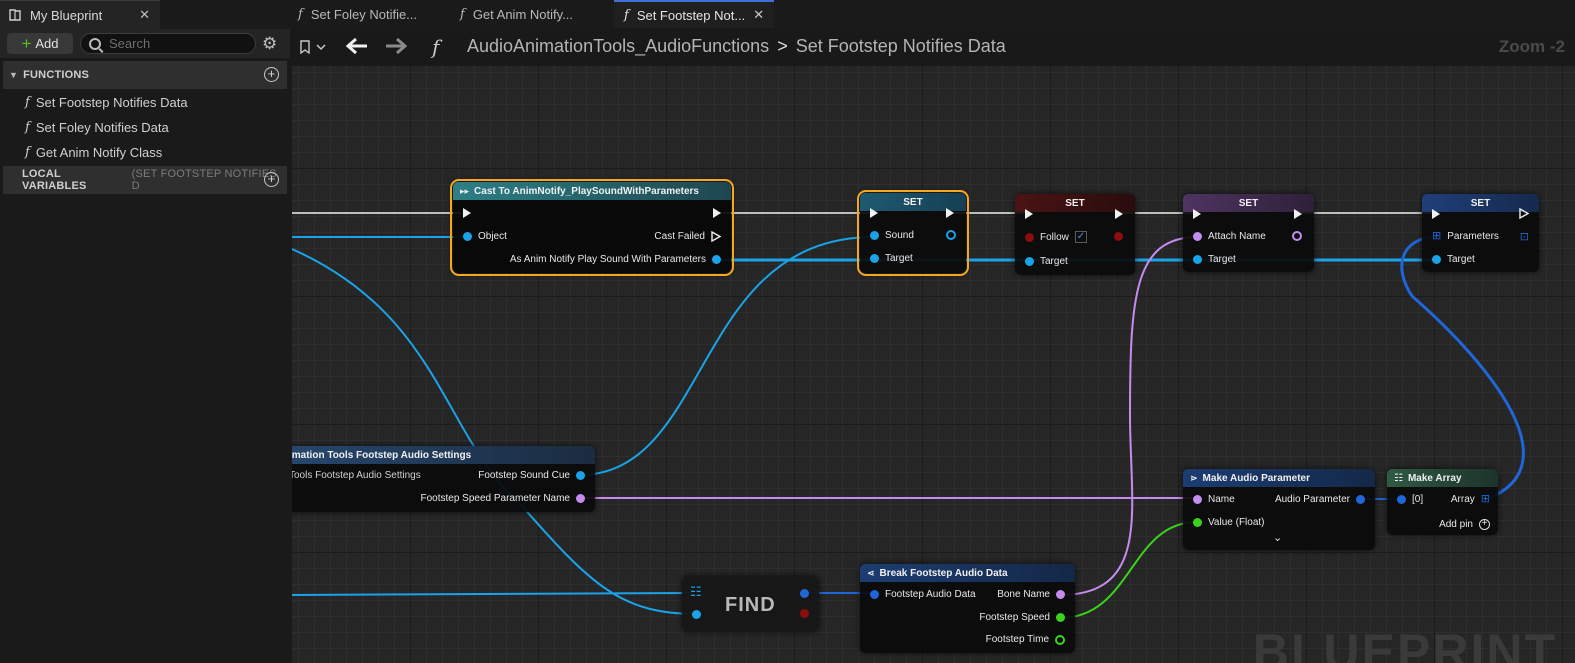 The width and height of the screenshot is (1575, 663). I want to click on my-blueprint-toolbar: + Add Search, so click(145, 43).